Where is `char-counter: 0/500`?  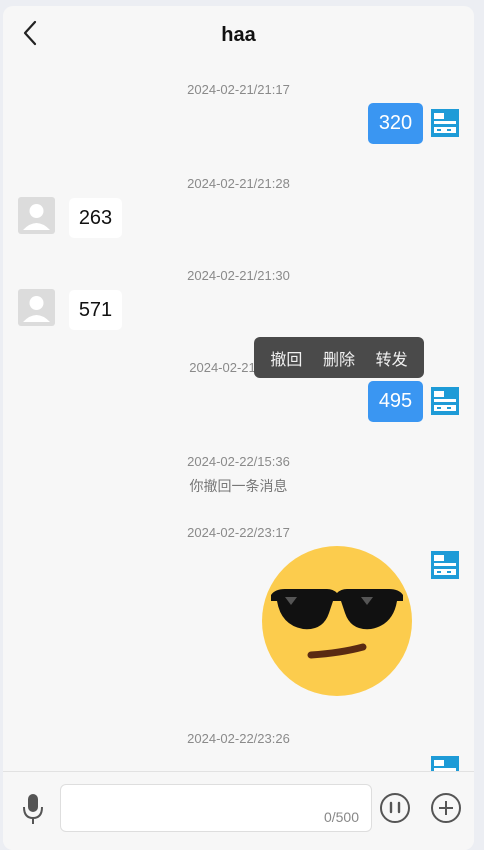
char-counter: 0/500 is located at coordinates (341, 817).